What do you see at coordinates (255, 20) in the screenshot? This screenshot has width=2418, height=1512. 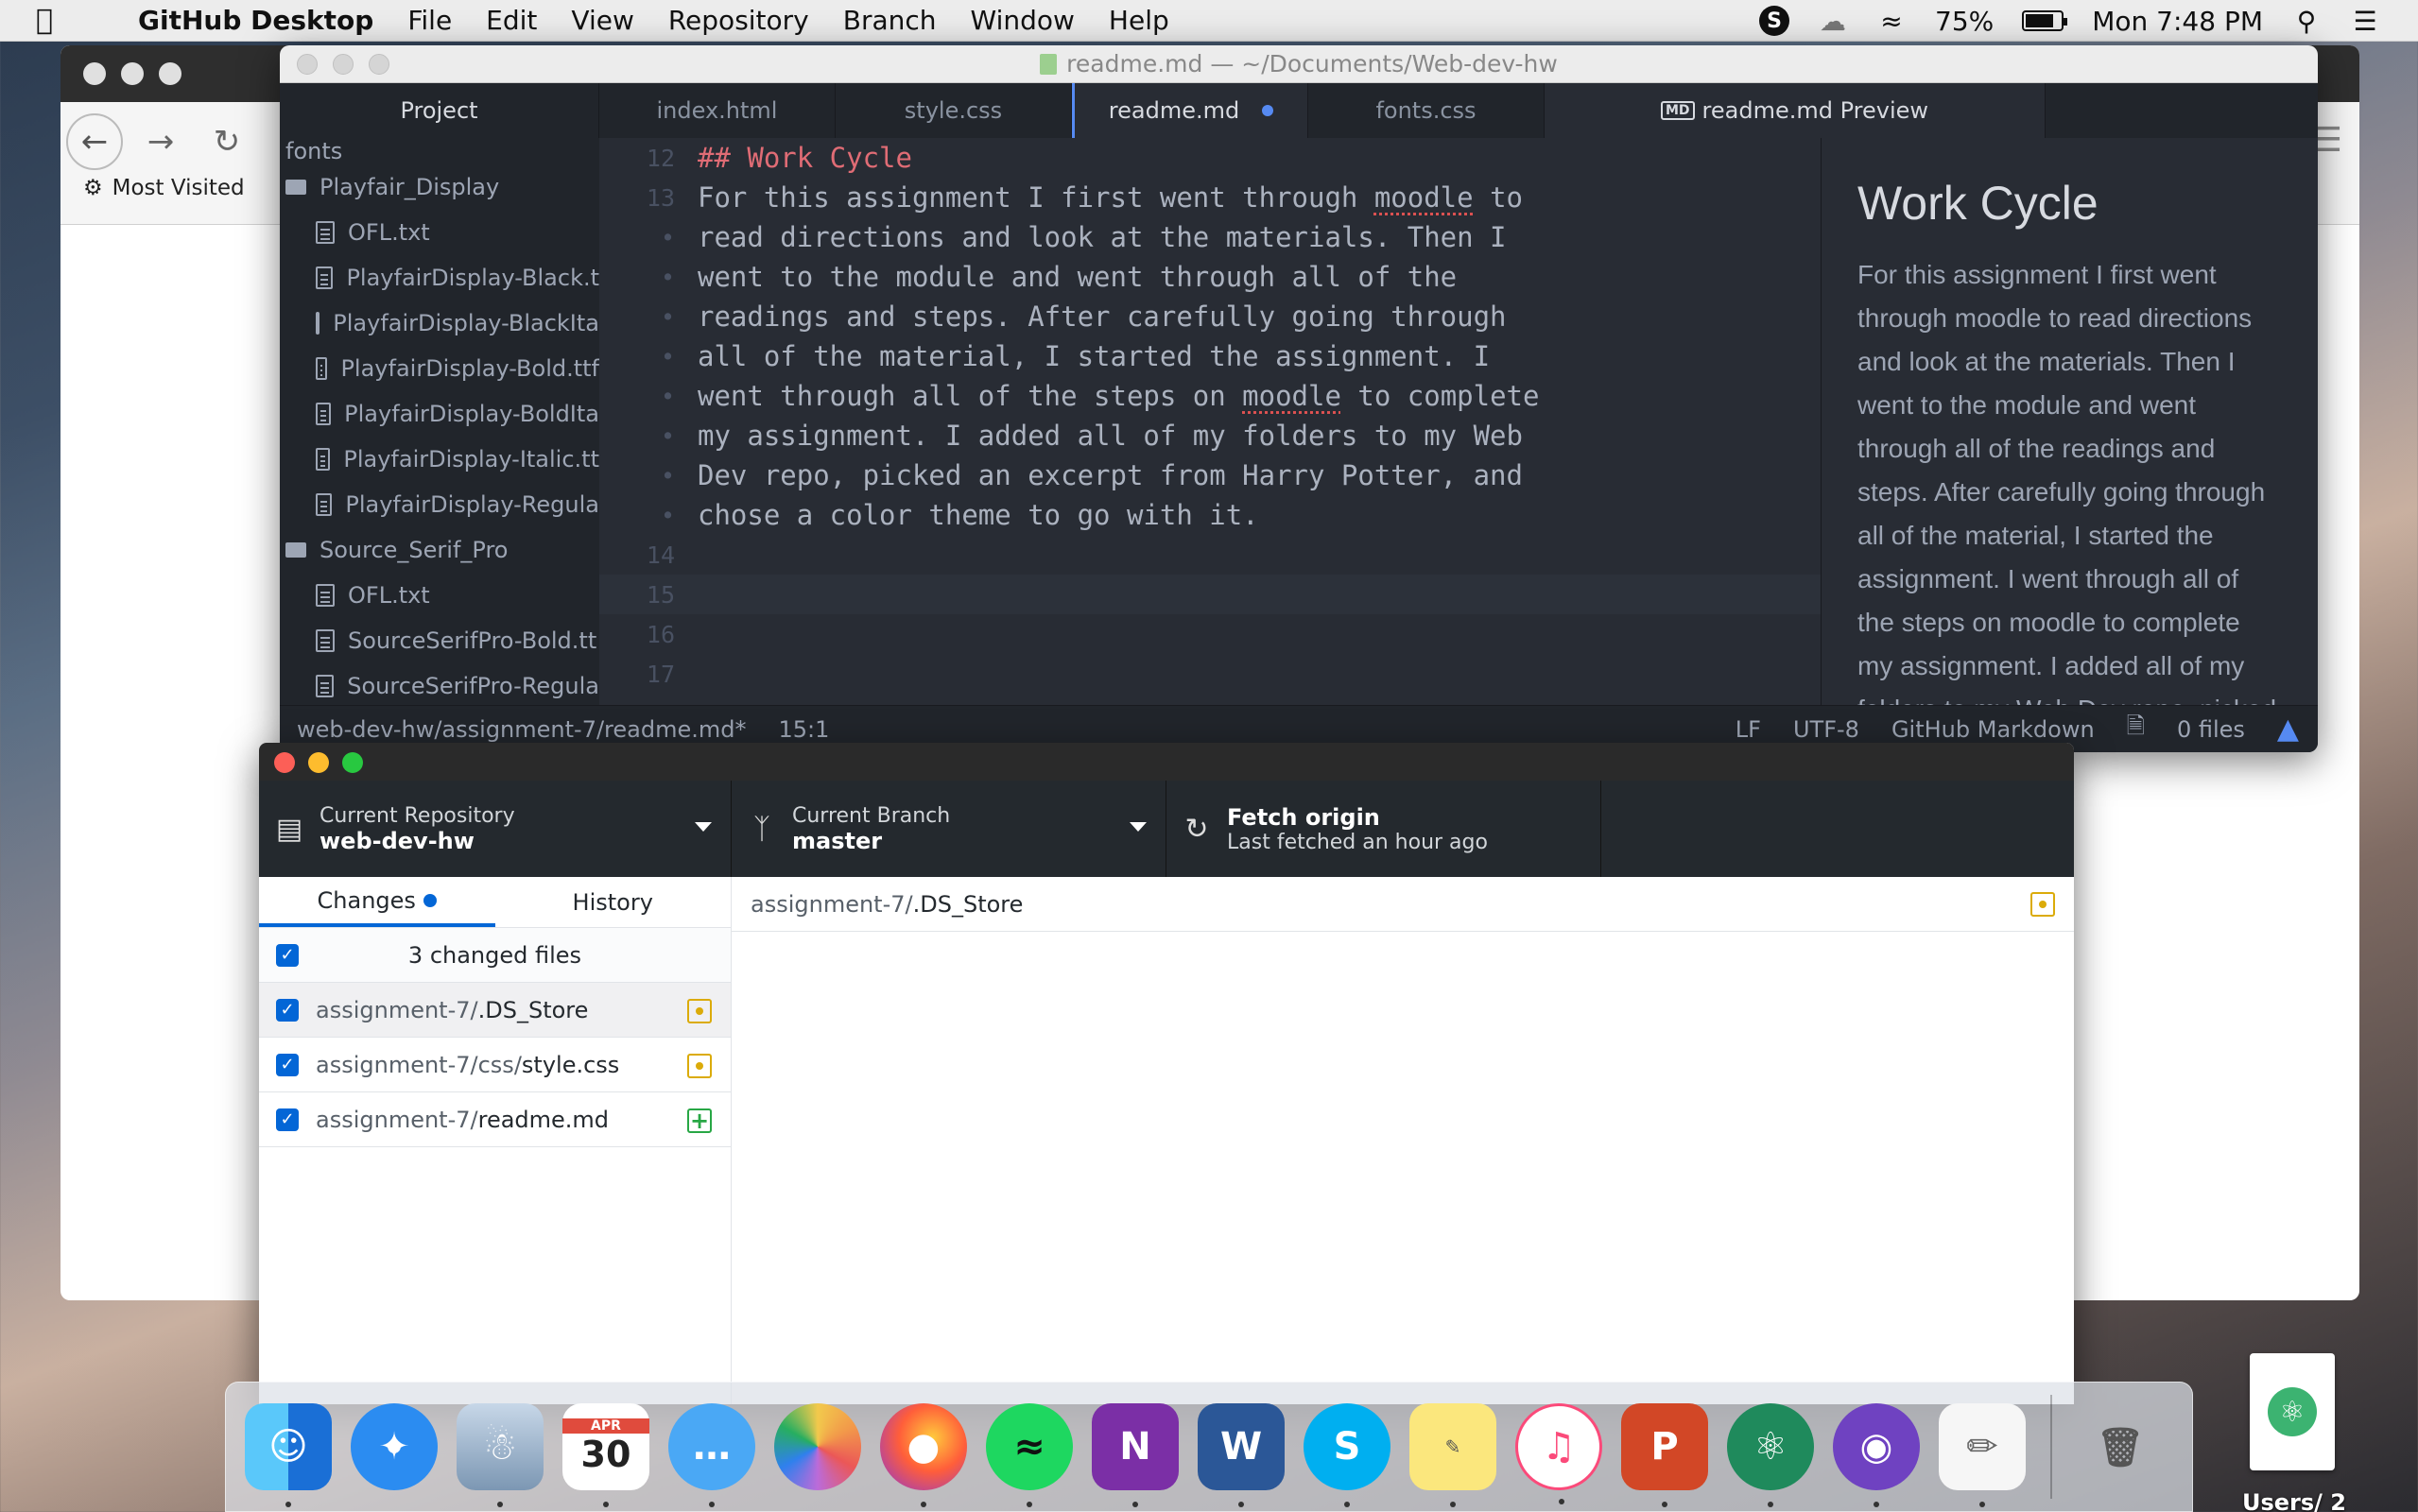 I see `menu-app-name: GitHub Desktop` at bounding box center [255, 20].